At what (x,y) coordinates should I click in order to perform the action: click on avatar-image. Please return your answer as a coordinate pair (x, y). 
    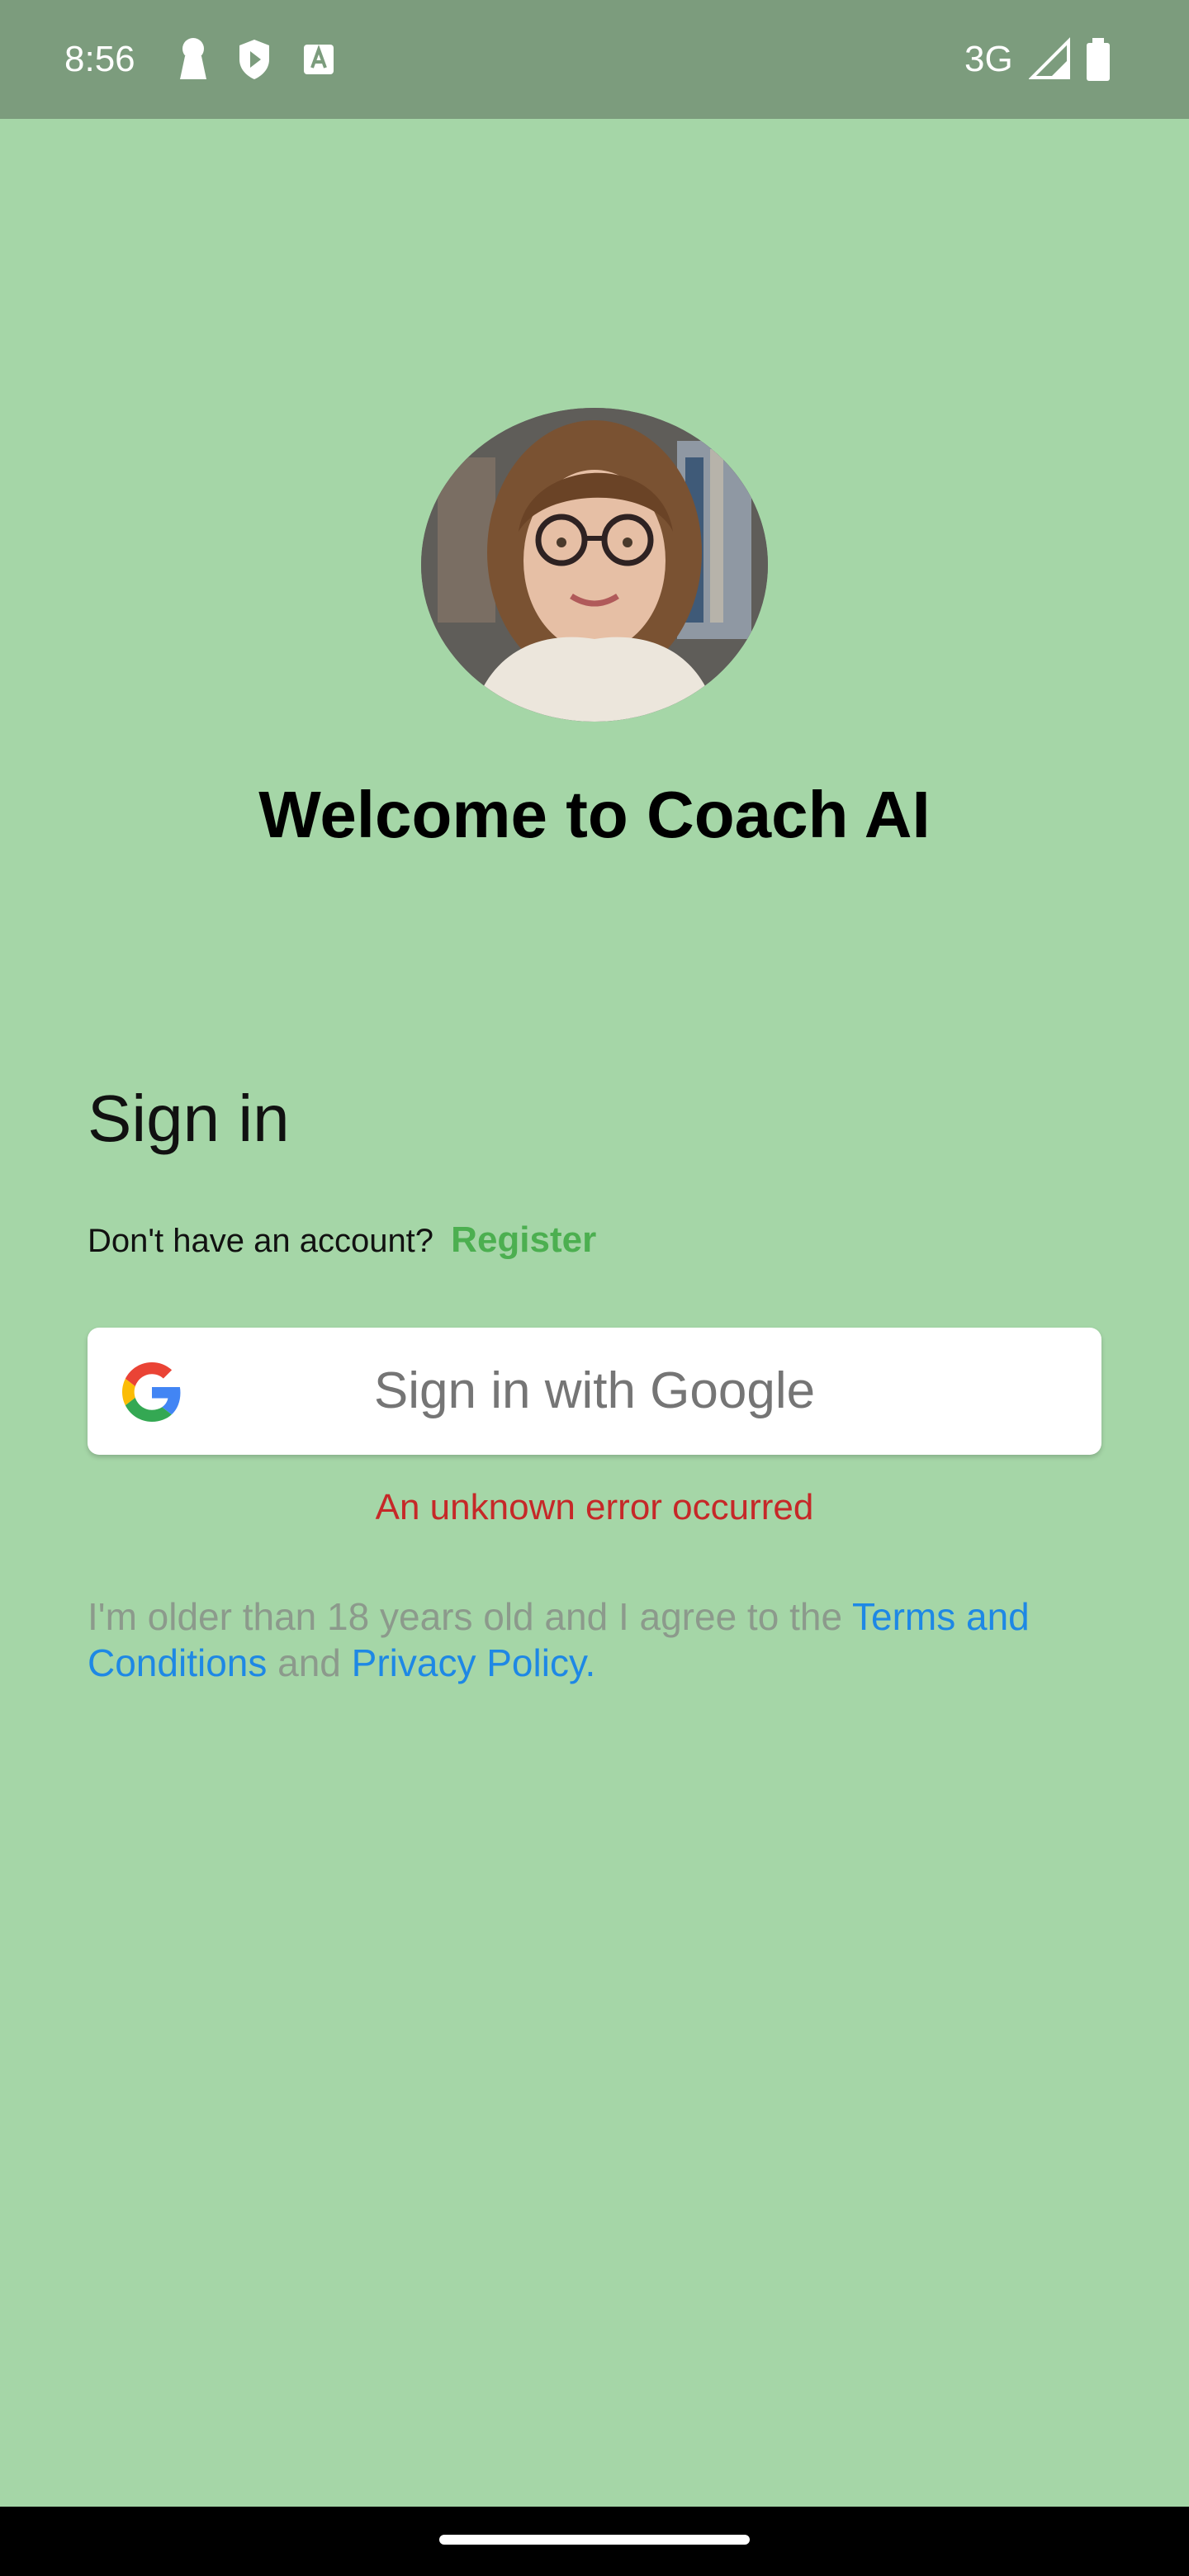
    Looking at the image, I should click on (594, 565).